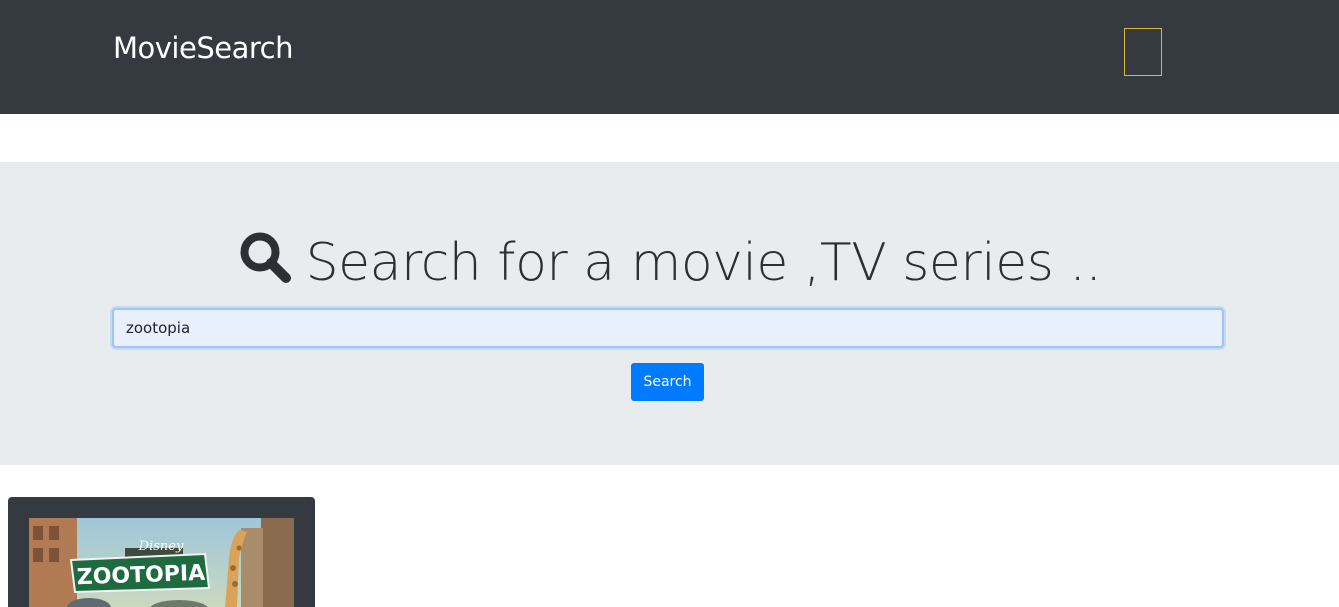  I want to click on search-input, so click(668, 328).